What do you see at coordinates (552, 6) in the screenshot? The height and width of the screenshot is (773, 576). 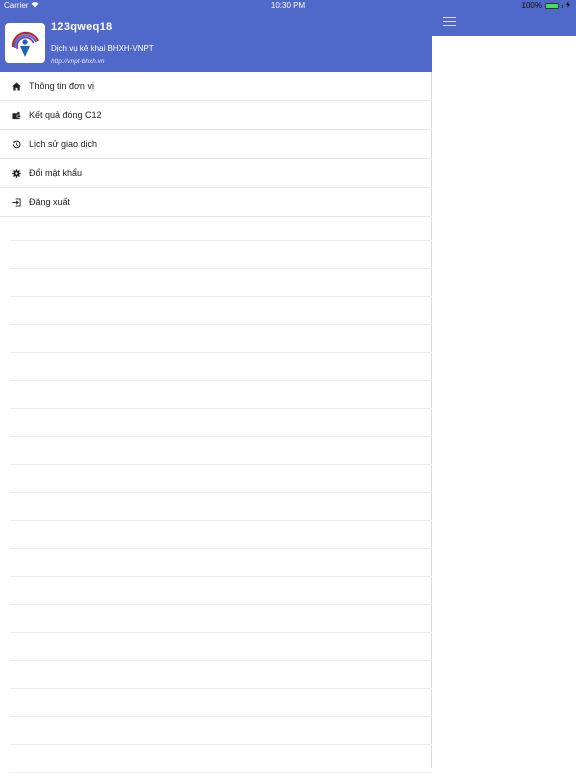 I see `battery-icon` at bounding box center [552, 6].